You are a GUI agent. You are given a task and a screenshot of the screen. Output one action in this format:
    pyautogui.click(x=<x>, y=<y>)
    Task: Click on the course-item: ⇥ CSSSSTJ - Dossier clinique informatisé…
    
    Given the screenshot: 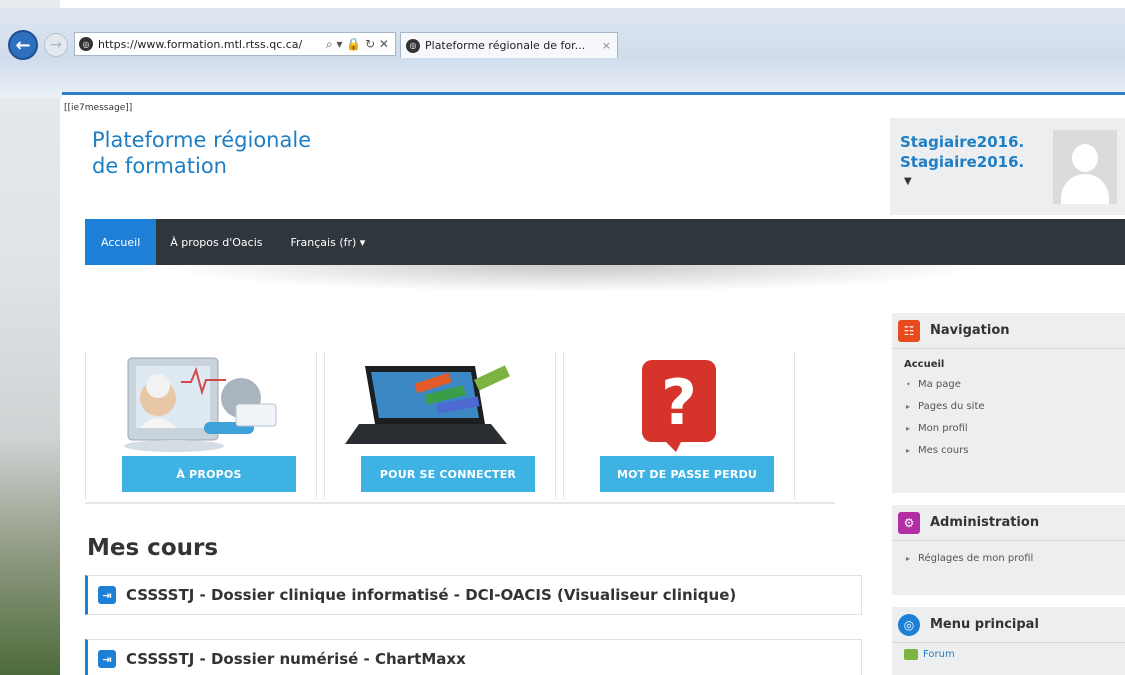 What is the action you would take?
    pyautogui.click(x=473, y=595)
    